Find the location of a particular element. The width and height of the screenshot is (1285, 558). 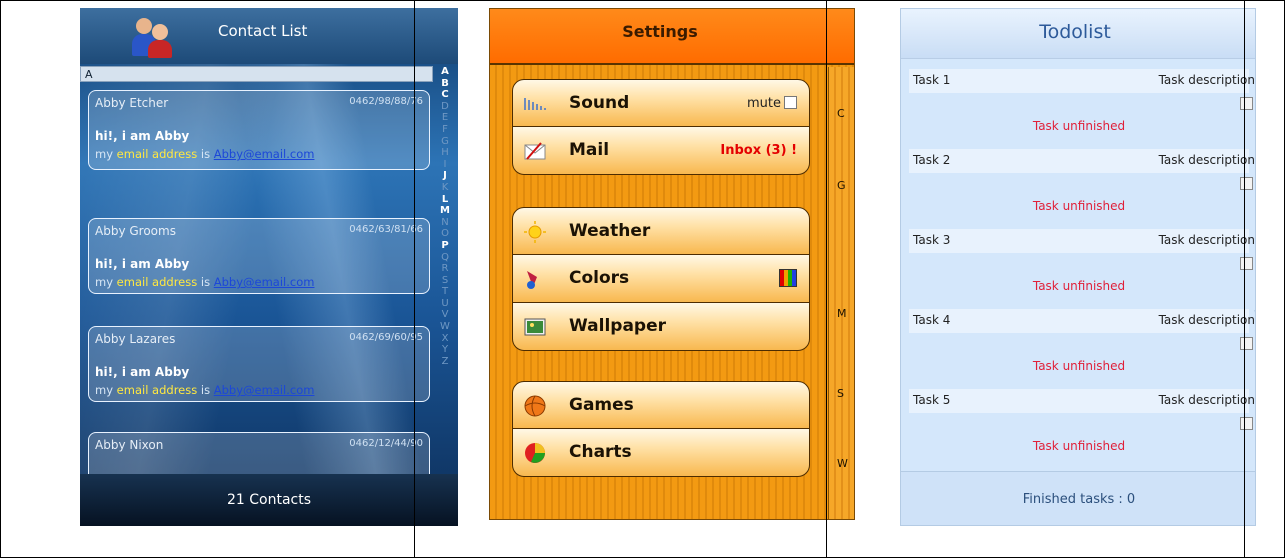

sound-icon is located at coordinates (535, 104).